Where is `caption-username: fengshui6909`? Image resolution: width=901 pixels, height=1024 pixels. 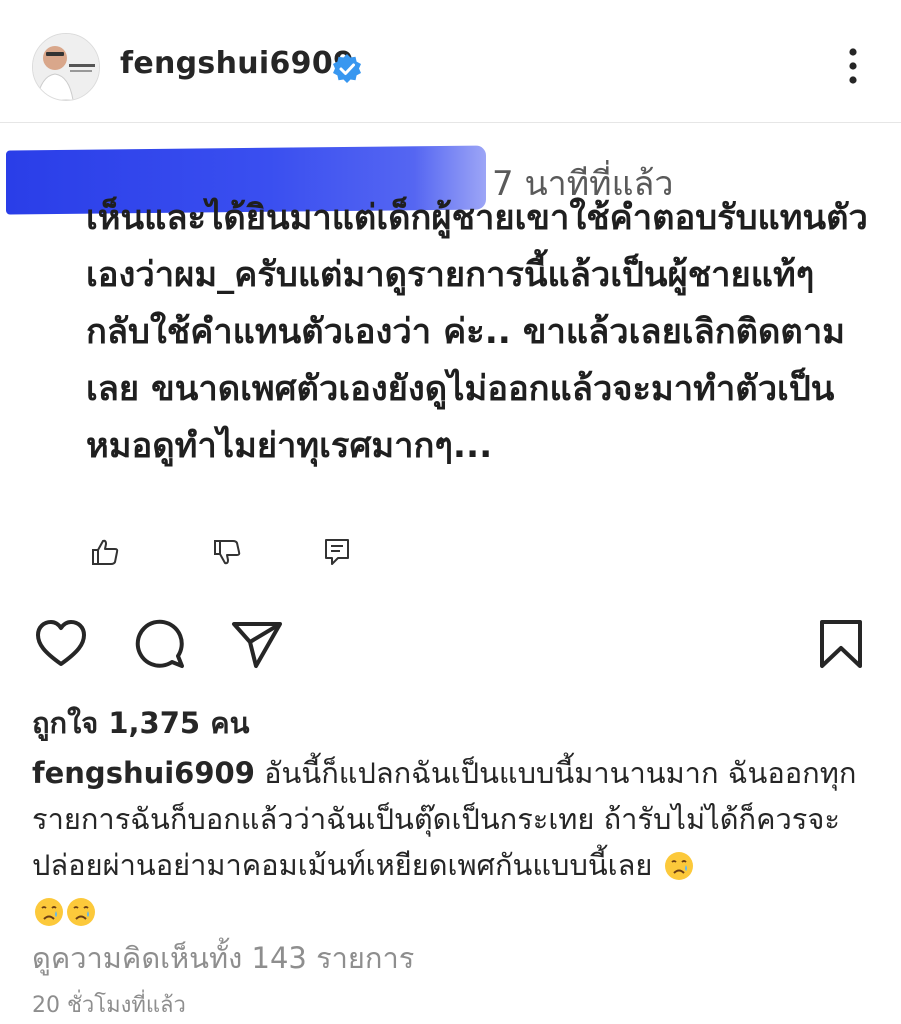
caption-username: fengshui6909 is located at coordinates (143, 773).